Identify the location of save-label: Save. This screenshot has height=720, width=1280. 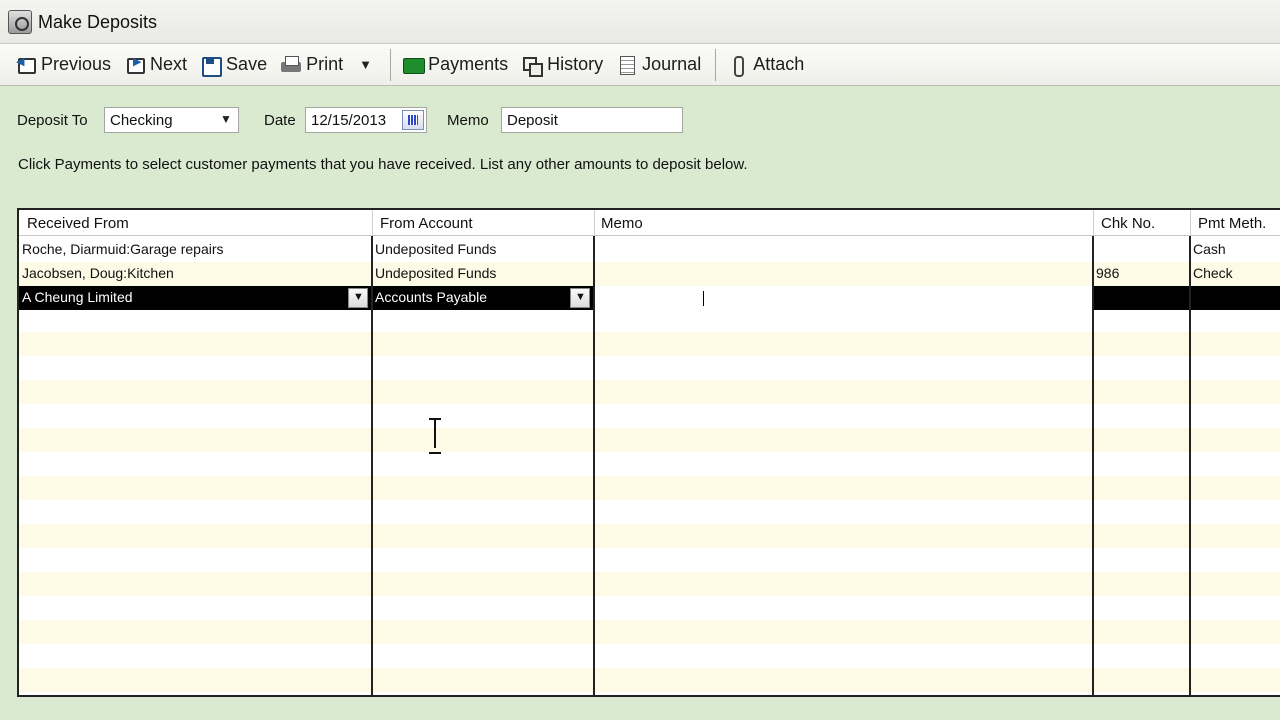
(247, 64).